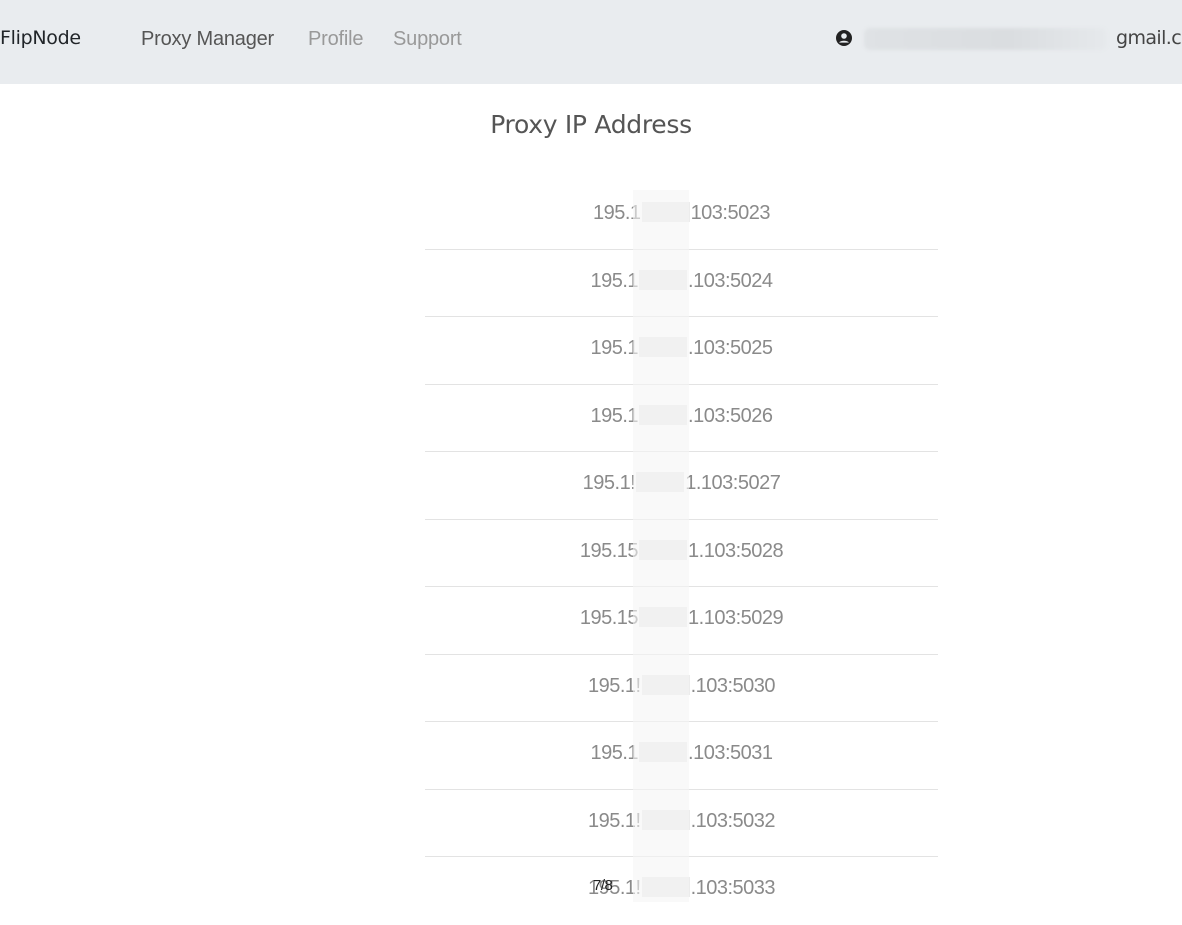 This screenshot has width=1182, height=925. I want to click on ip-suffix: .103:5033, so click(733, 888).